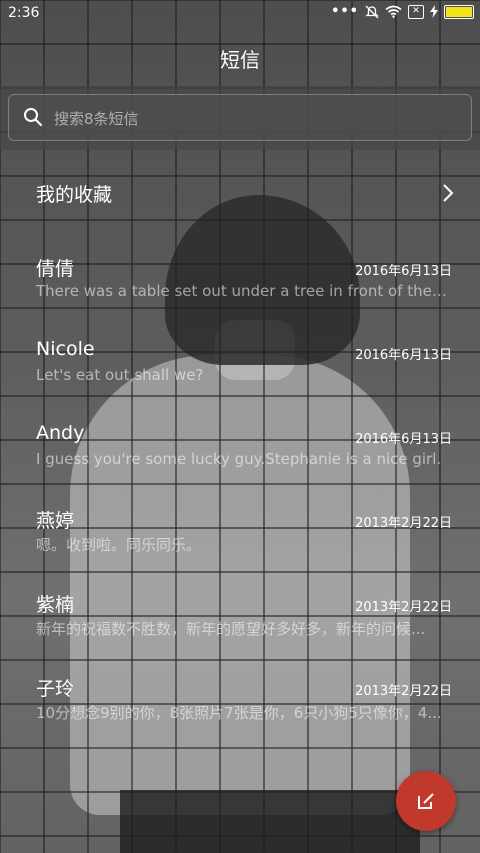 This screenshot has width=480, height=853. What do you see at coordinates (55, 269) in the screenshot?
I see `contact-name: 倩倩` at bounding box center [55, 269].